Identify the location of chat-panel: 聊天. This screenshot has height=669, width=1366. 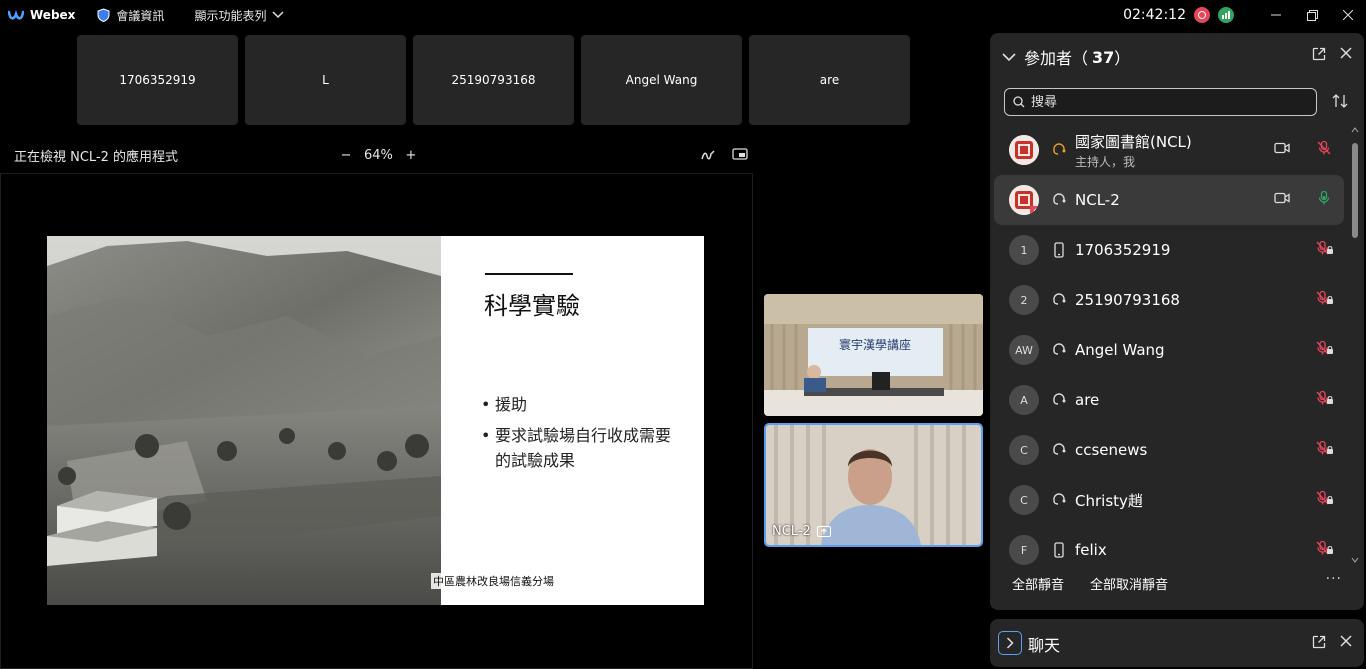
(1177, 643).